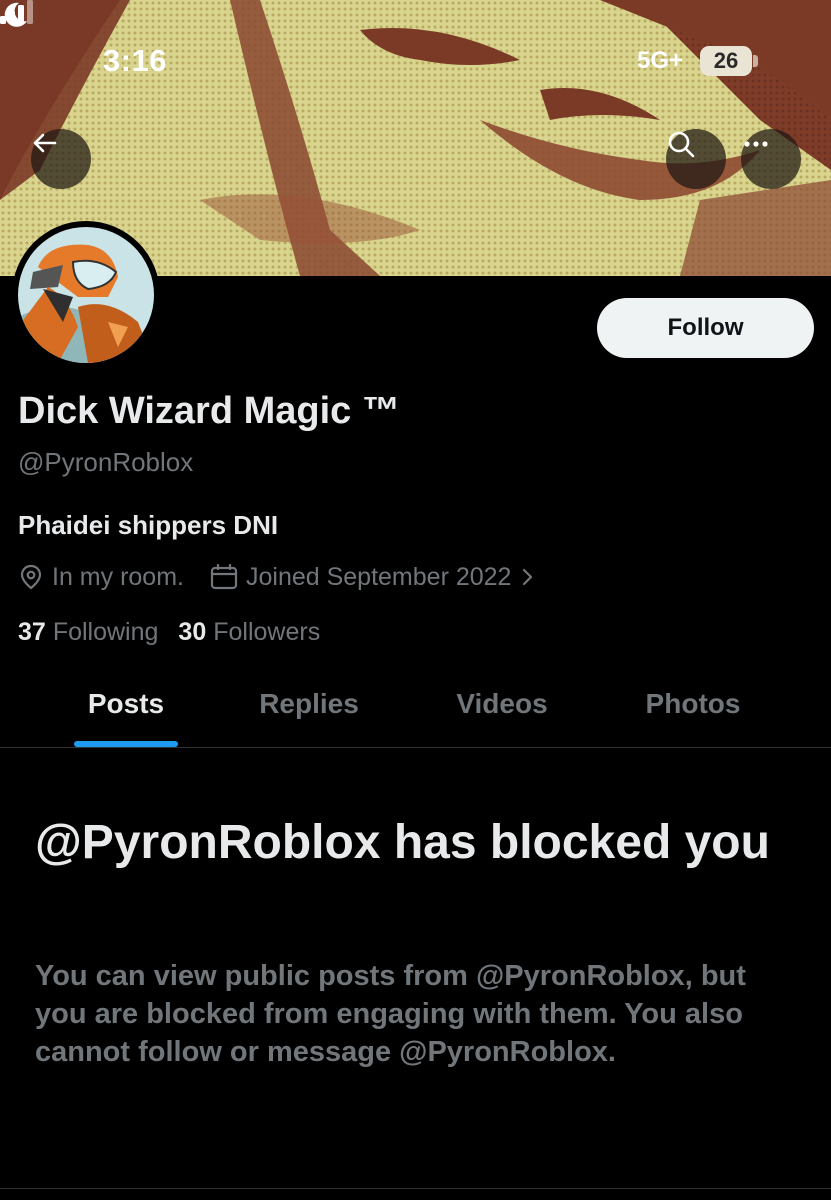 This screenshot has height=1200, width=831. I want to click on signal-icon, so click(16, 12).